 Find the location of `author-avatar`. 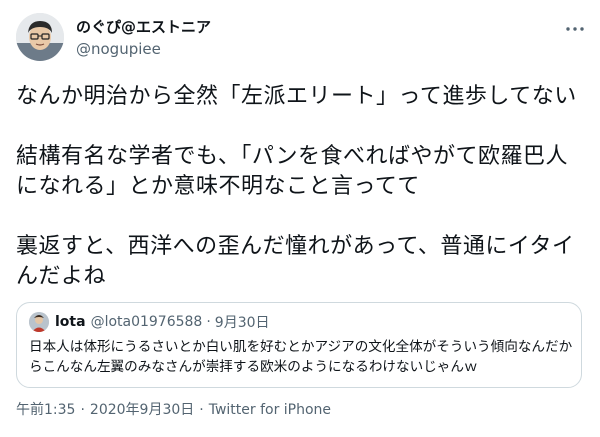

author-avatar is located at coordinates (40, 37).